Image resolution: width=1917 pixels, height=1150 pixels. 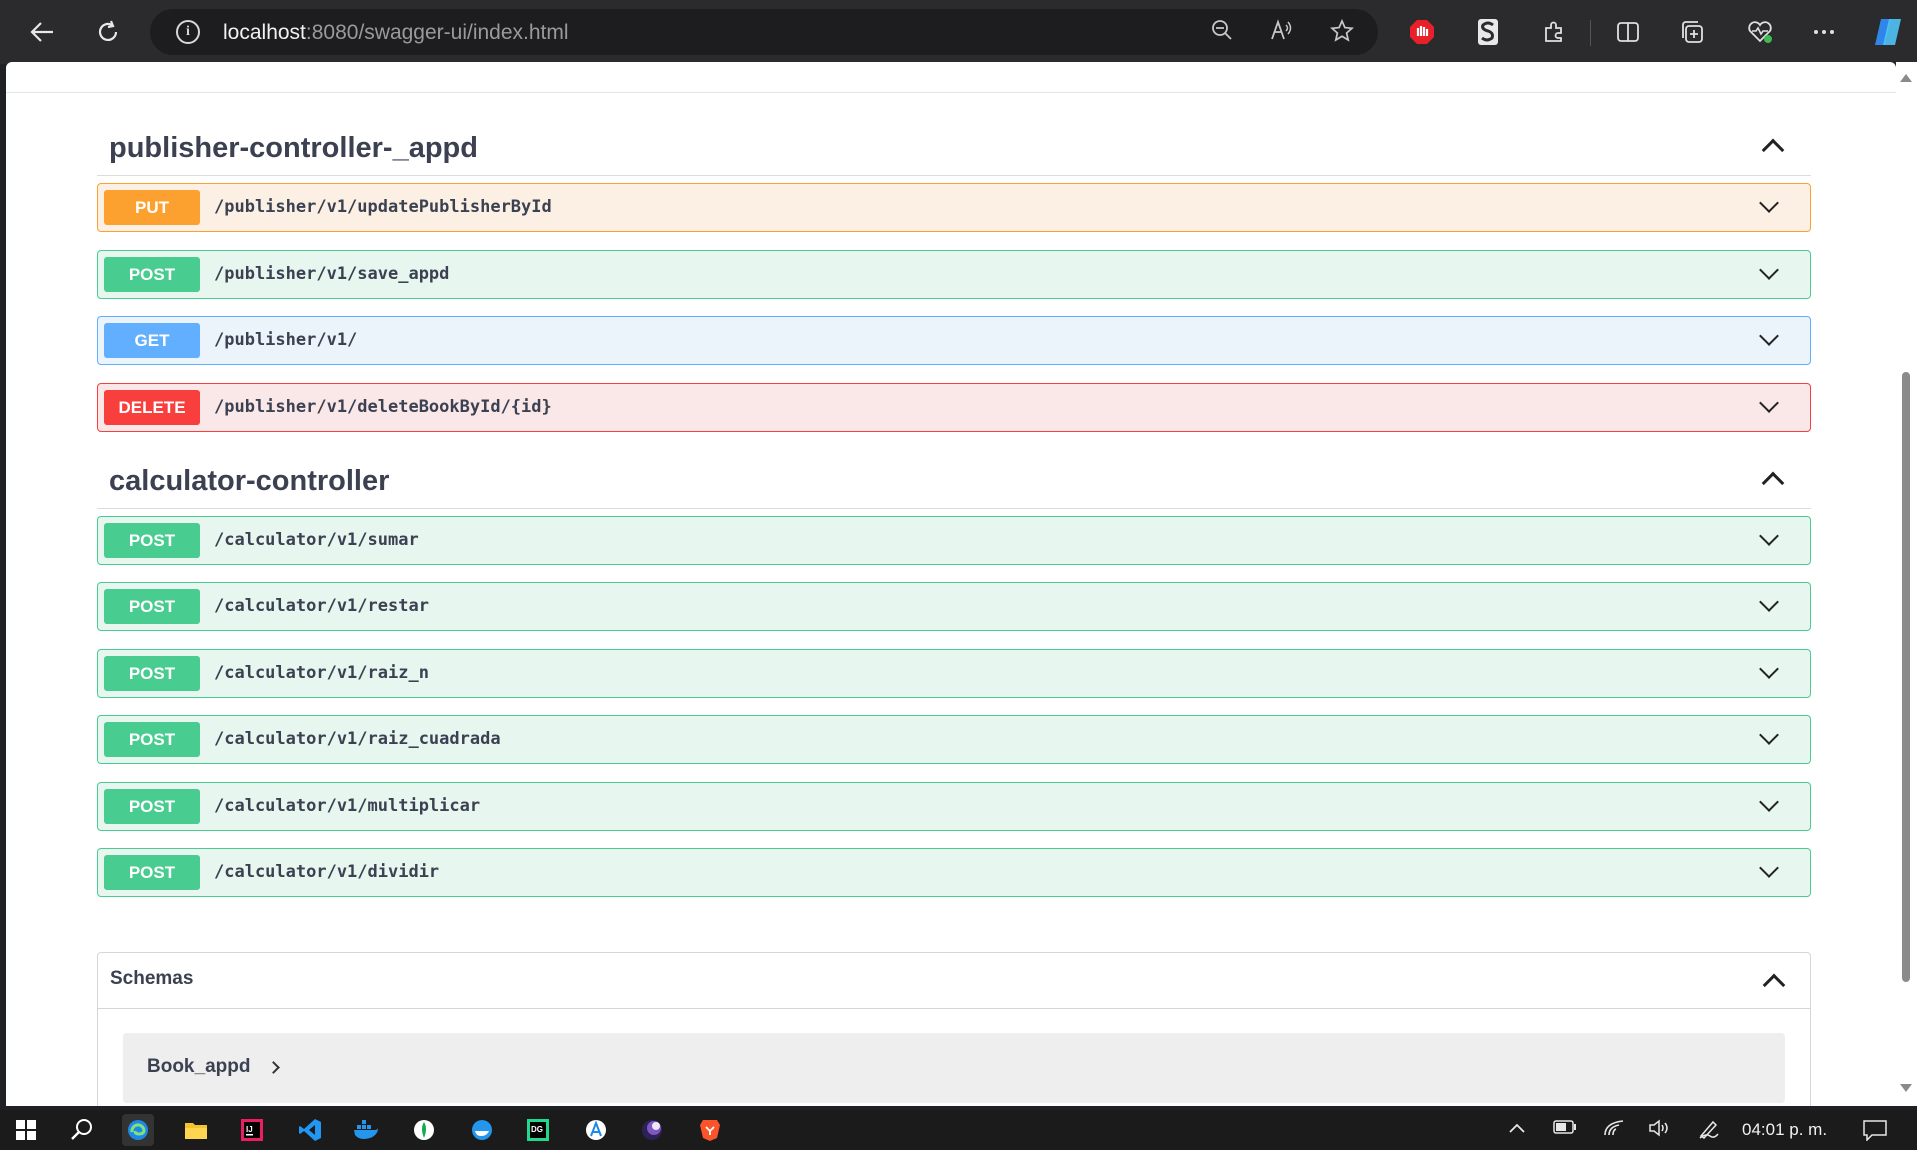 I want to click on extensions-icon, so click(x=1554, y=32).